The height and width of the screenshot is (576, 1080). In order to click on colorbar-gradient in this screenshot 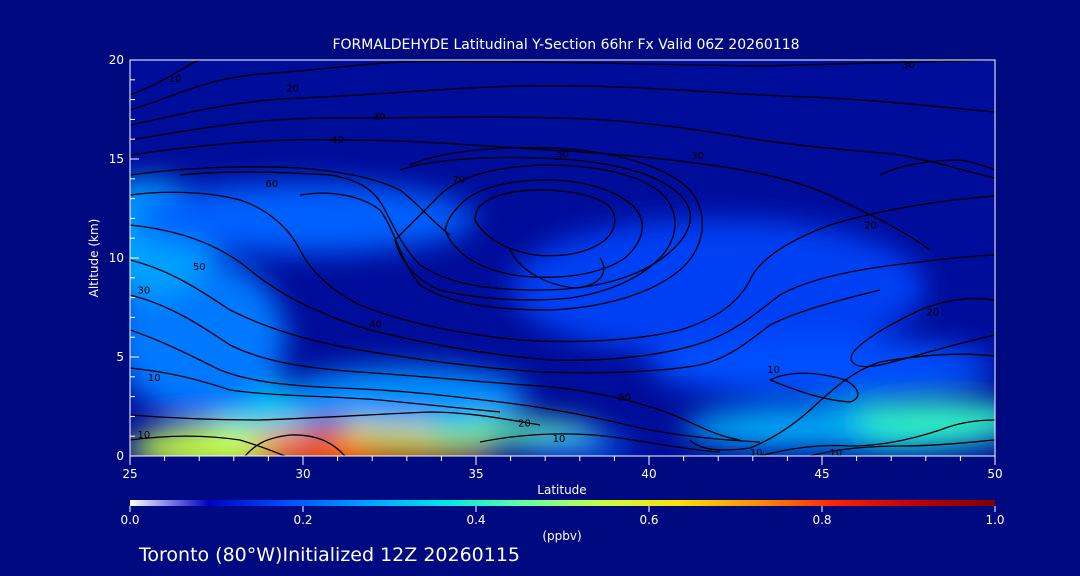, I will do `click(562, 503)`.